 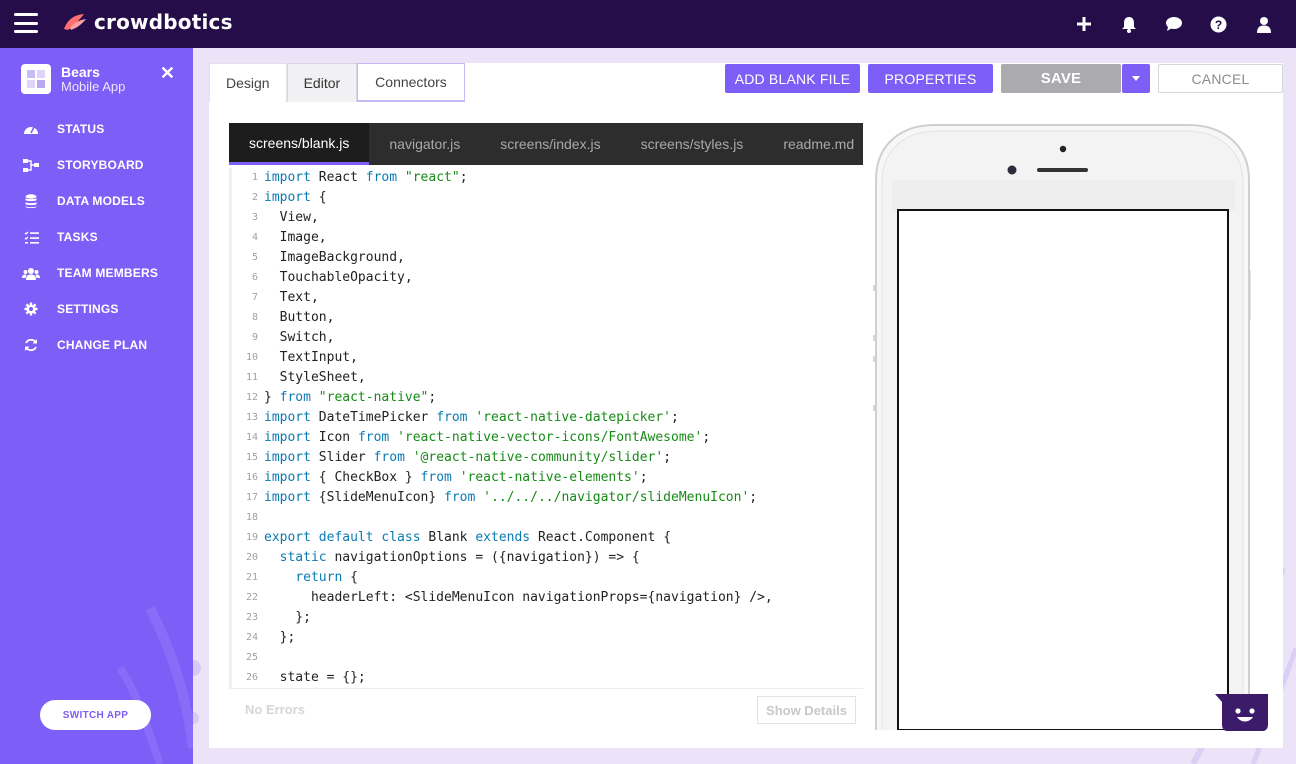 I want to click on sidebar-item-tasks: TASKS, so click(x=96, y=237).